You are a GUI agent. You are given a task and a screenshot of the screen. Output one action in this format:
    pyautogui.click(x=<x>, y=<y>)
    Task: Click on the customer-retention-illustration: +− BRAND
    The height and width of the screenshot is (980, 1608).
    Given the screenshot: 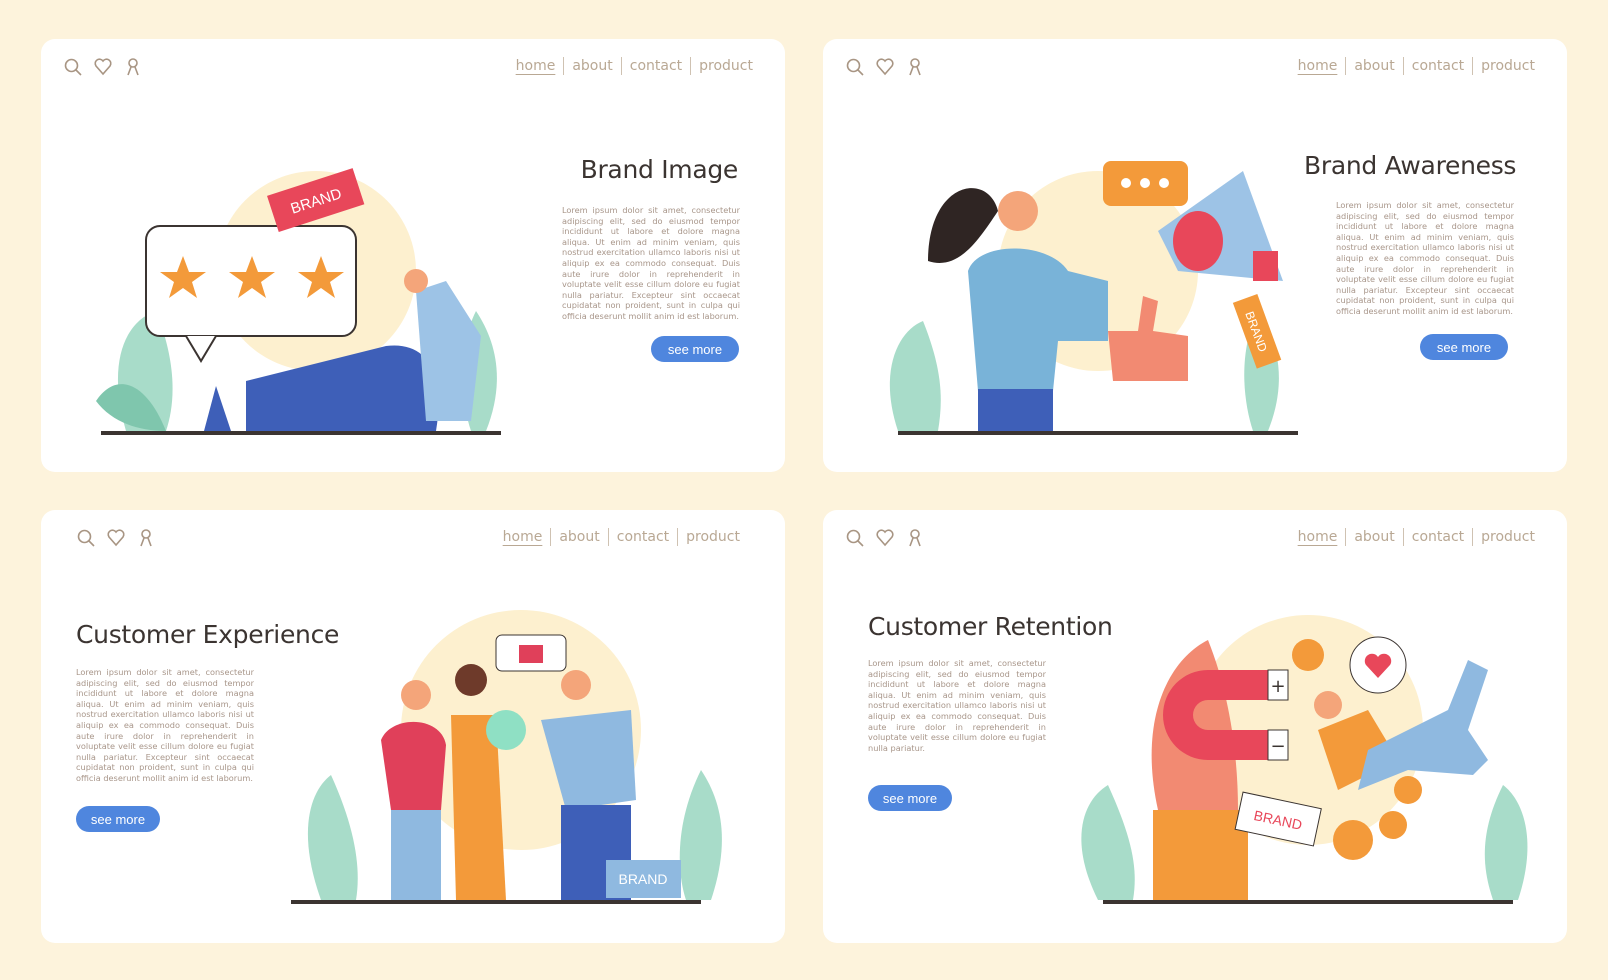 What is the action you would take?
    pyautogui.click(x=1304, y=759)
    